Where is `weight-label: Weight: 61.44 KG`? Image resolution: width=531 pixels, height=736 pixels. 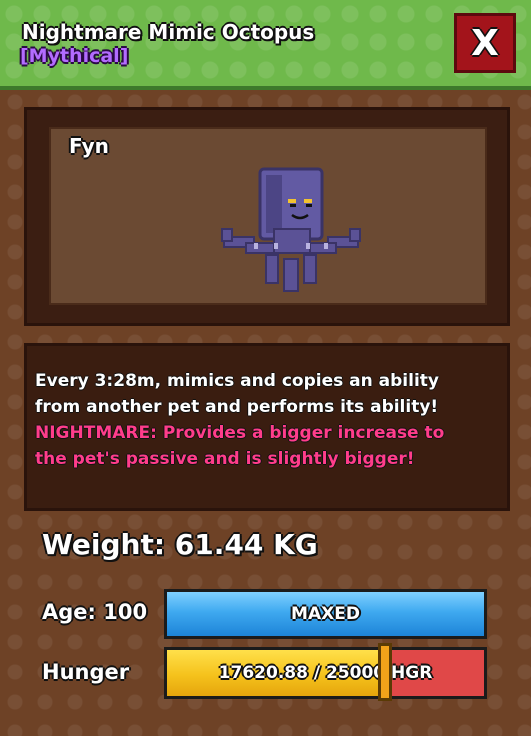
weight-label: Weight: 61.44 KG is located at coordinates (180, 544).